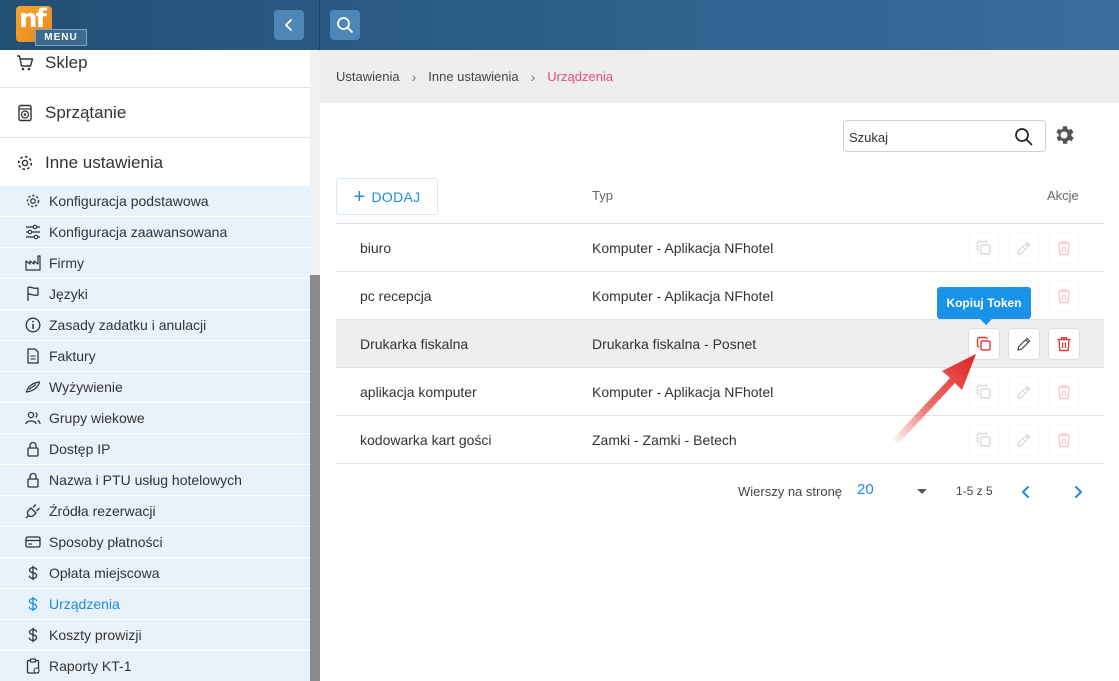 This screenshot has height=681, width=1119. I want to click on sidebar-subitem: Dostęp IP, so click(155, 449).